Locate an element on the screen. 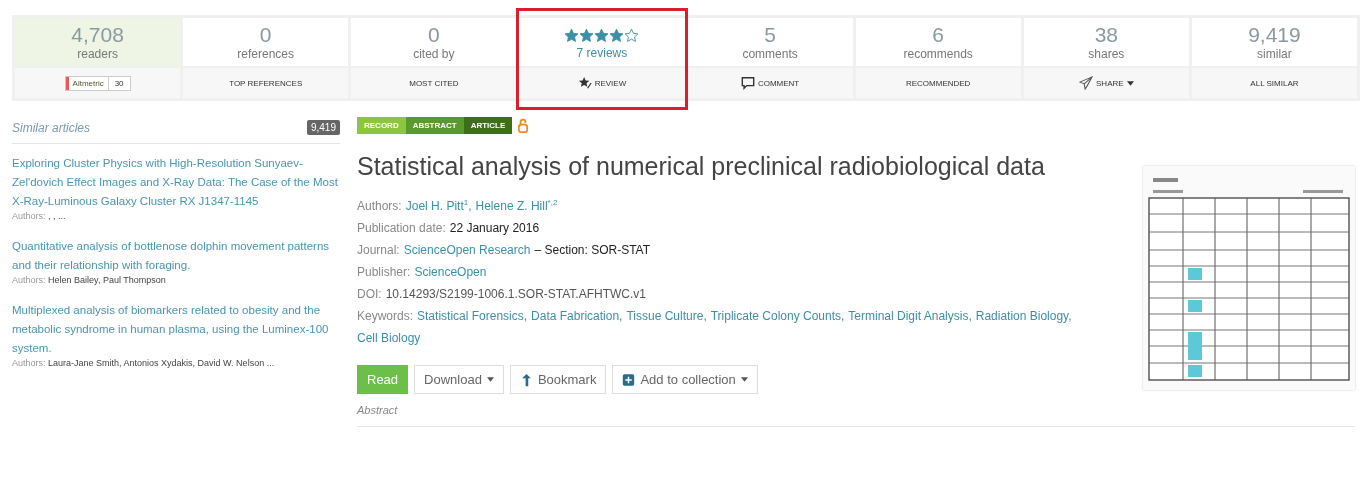  metric-panel: 6 recommends is located at coordinates (938, 42).